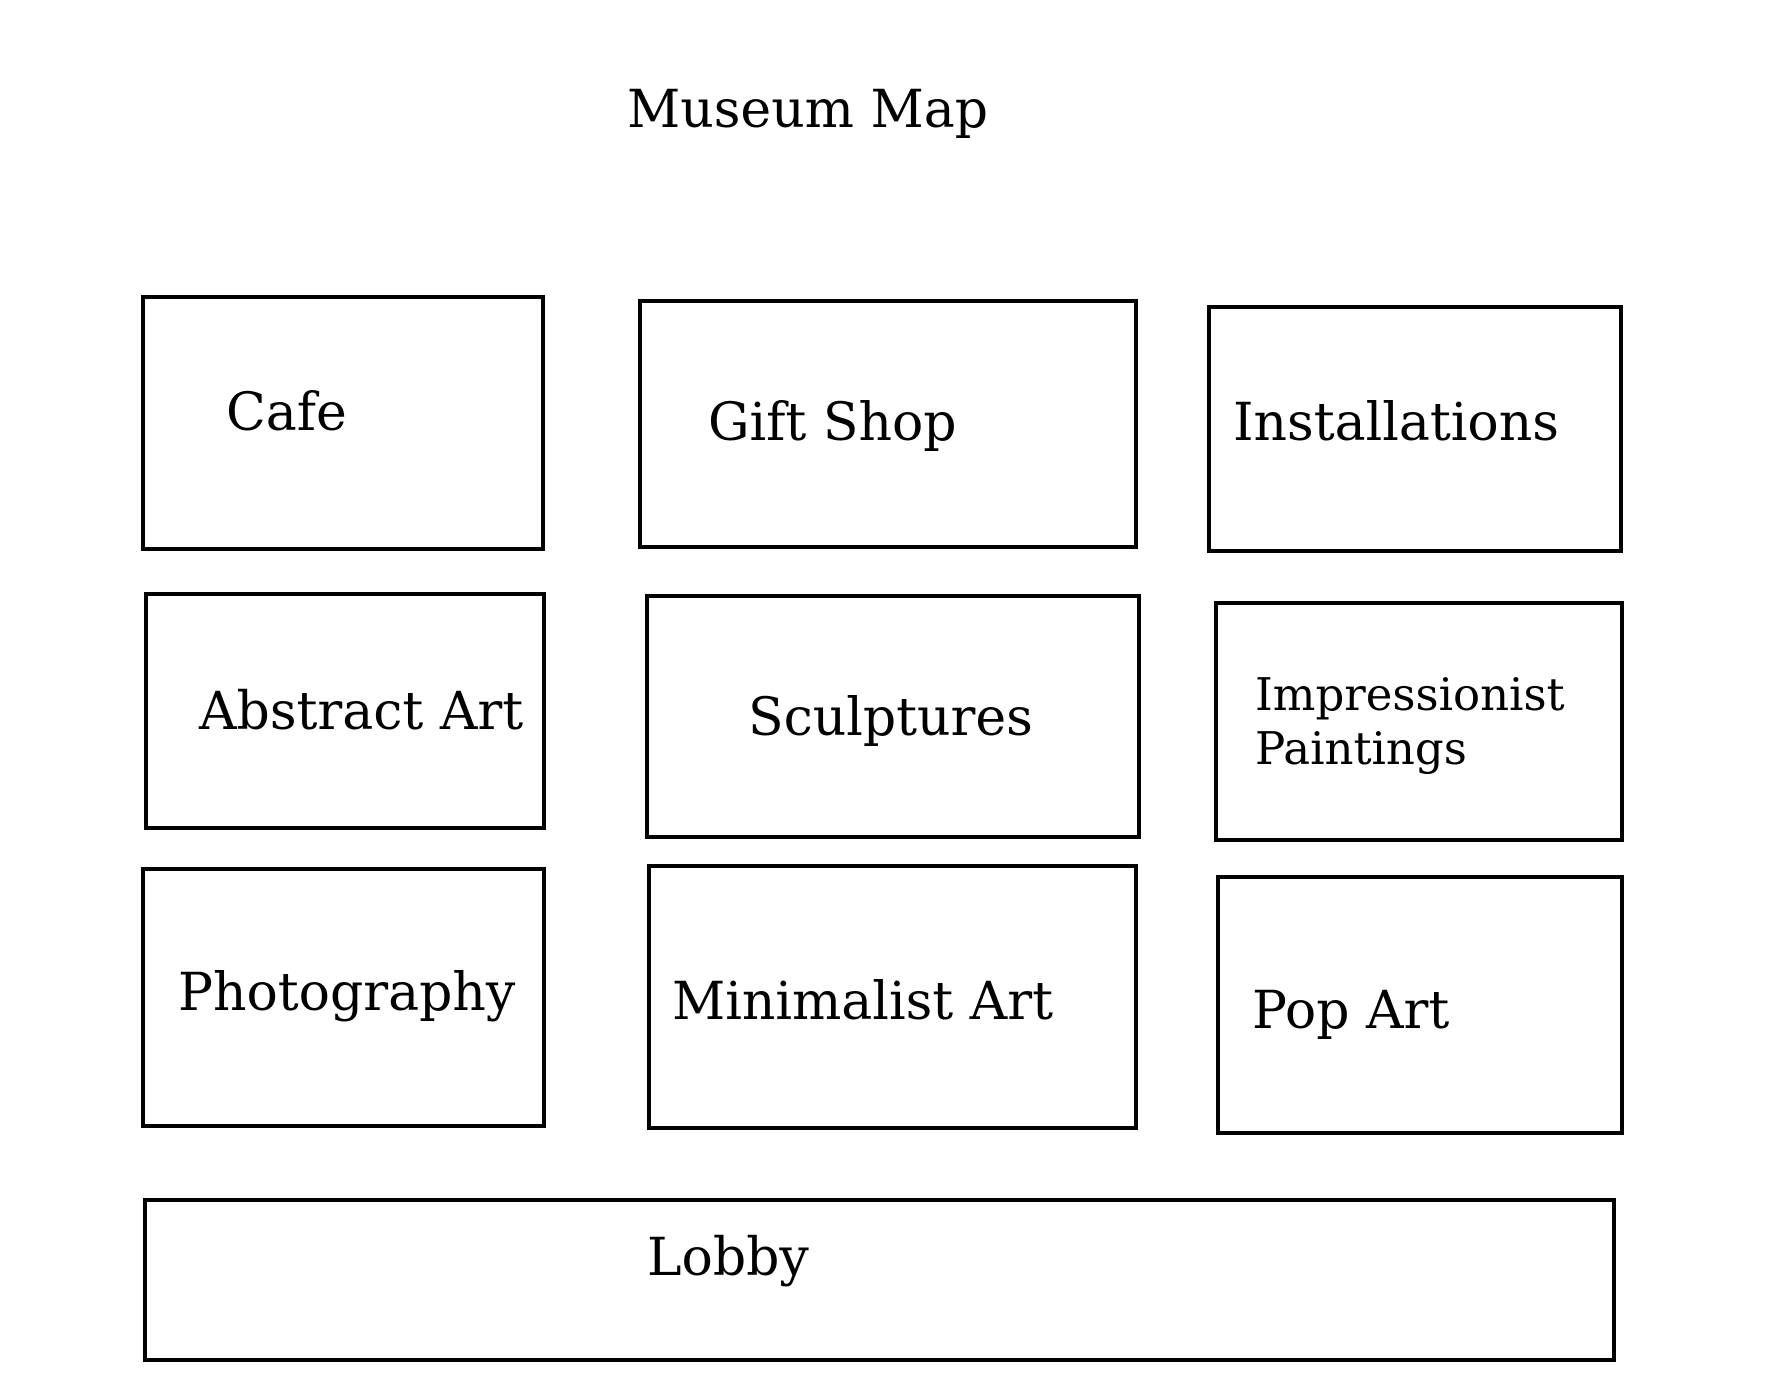  I want to click on room-label-lobby: Lobby, so click(728, 1258).